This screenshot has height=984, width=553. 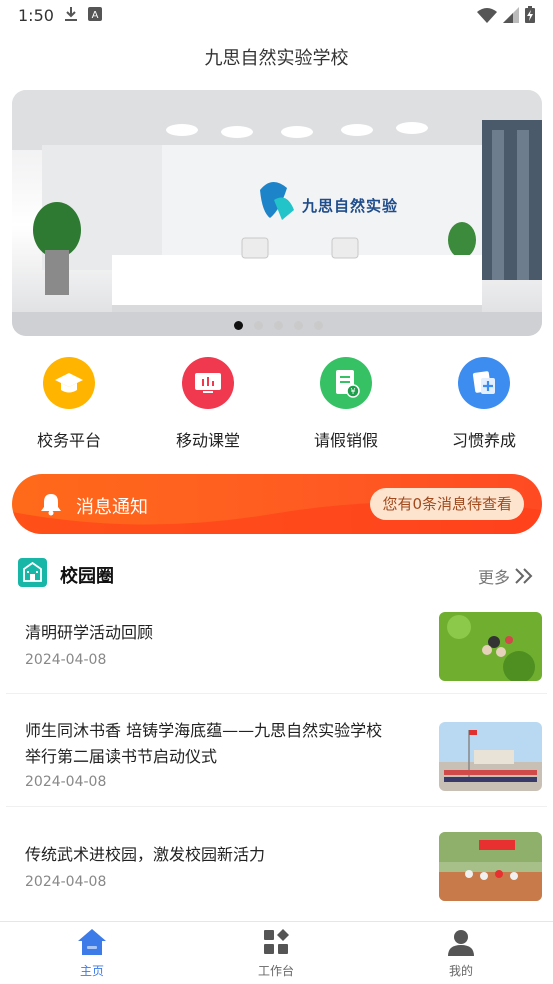 What do you see at coordinates (487, 15) in the screenshot?
I see `wifi-icon` at bounding box center [487, 15].